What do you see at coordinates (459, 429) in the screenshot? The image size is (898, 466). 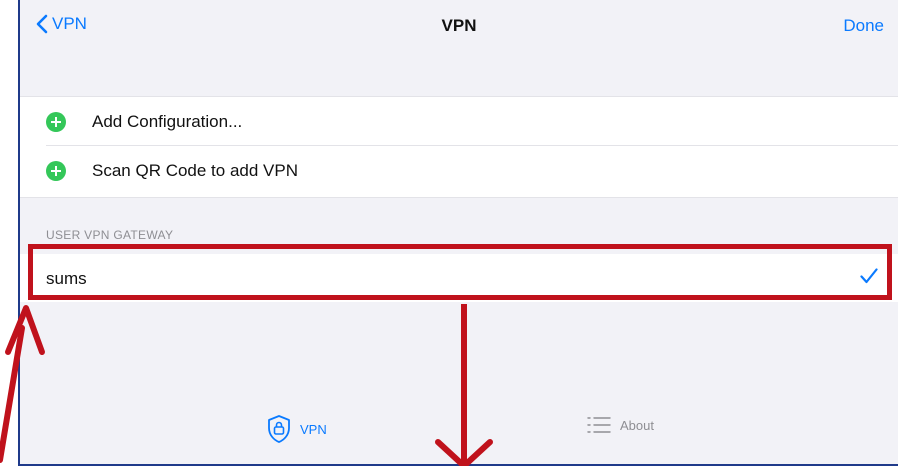 I see `tab-bar: VPN About` at bounding box center [459, 429].